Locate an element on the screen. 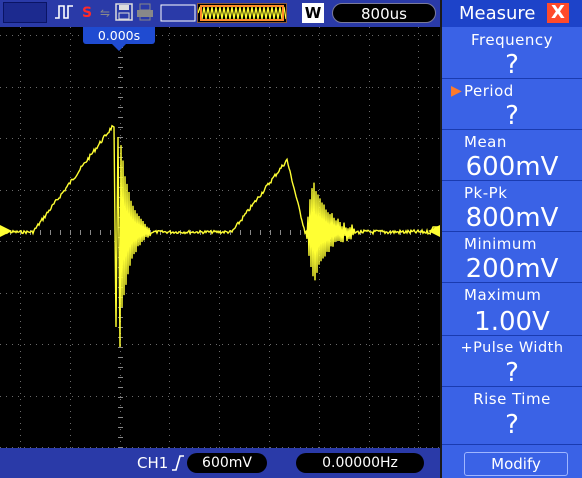 The height and width of the screenshot is (478, 582). close-button: X is located at coordinates (558, 13).